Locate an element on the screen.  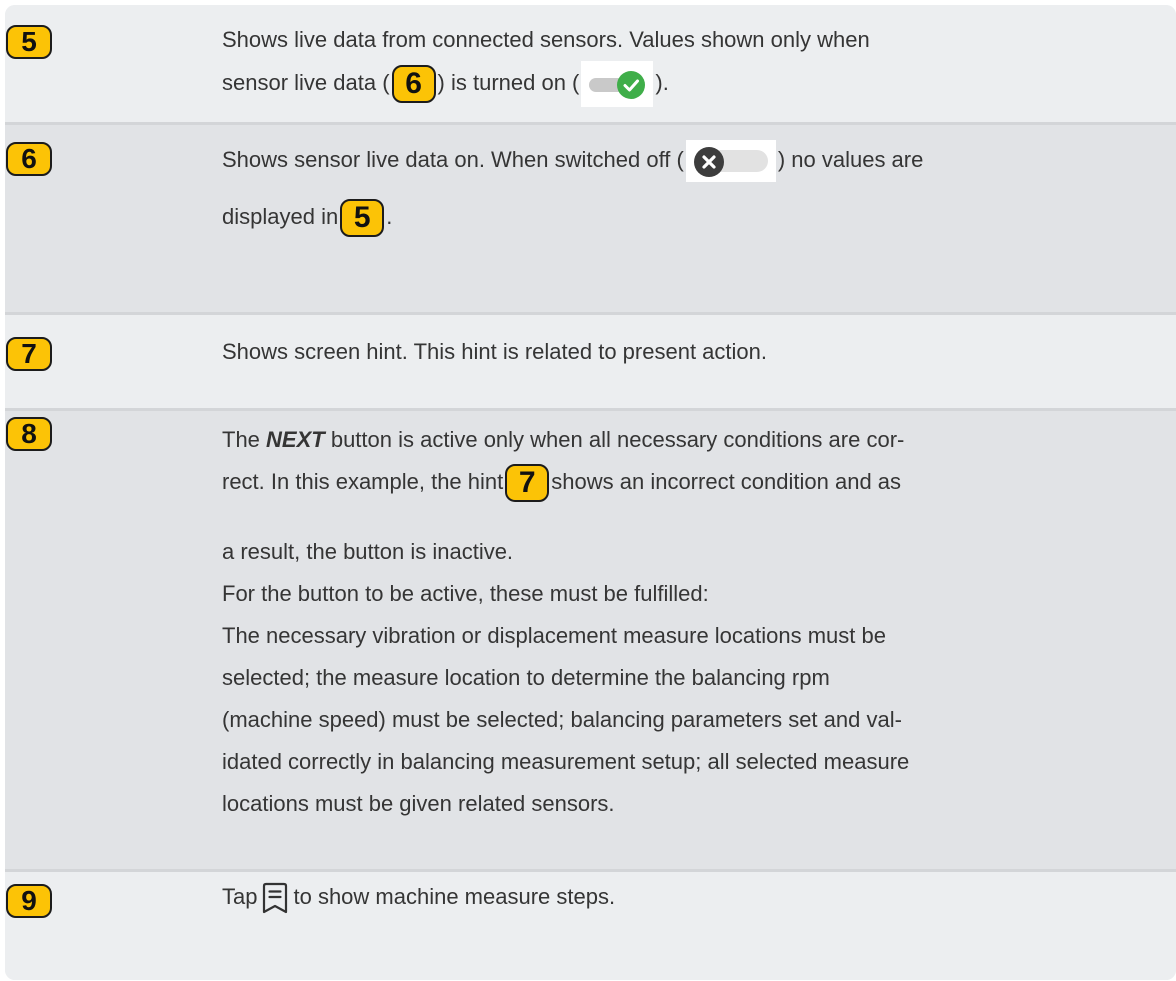
description-text: Tap to show machine measure steps. is located at coordinates (693, 897).